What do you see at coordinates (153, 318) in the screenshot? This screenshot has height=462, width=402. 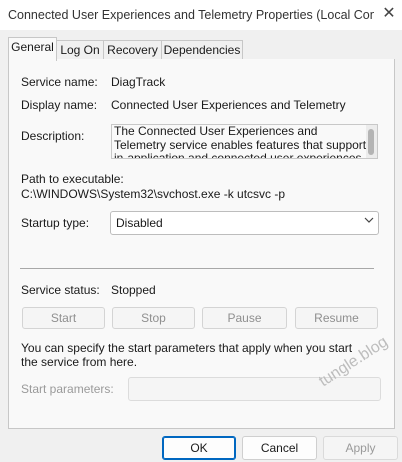 I see `stop-button: Stop` at bounding box center [153, 318].